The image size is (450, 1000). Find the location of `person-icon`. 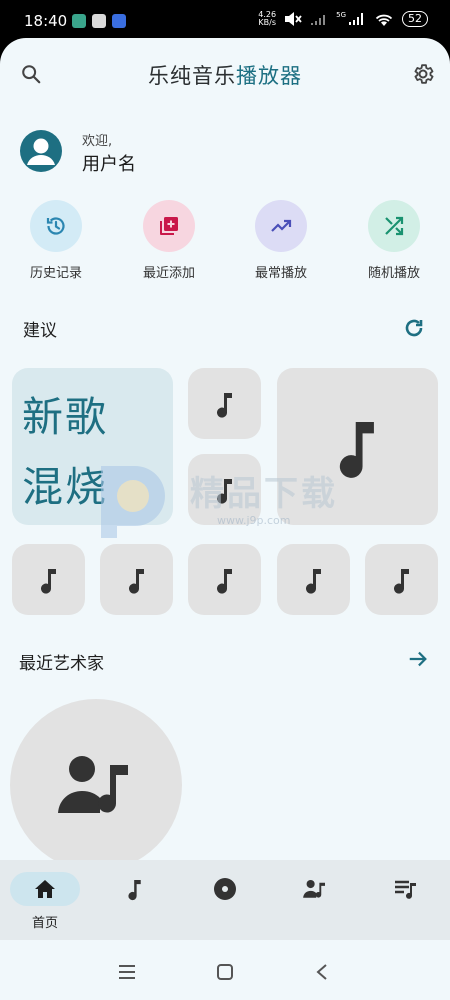

person-icon is located at coordinates (41, 151).